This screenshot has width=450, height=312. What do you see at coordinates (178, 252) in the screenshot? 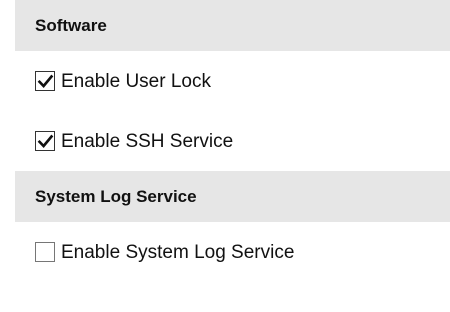
I see `option-label: Enable System Log Service` at bounding box center [178, 252].